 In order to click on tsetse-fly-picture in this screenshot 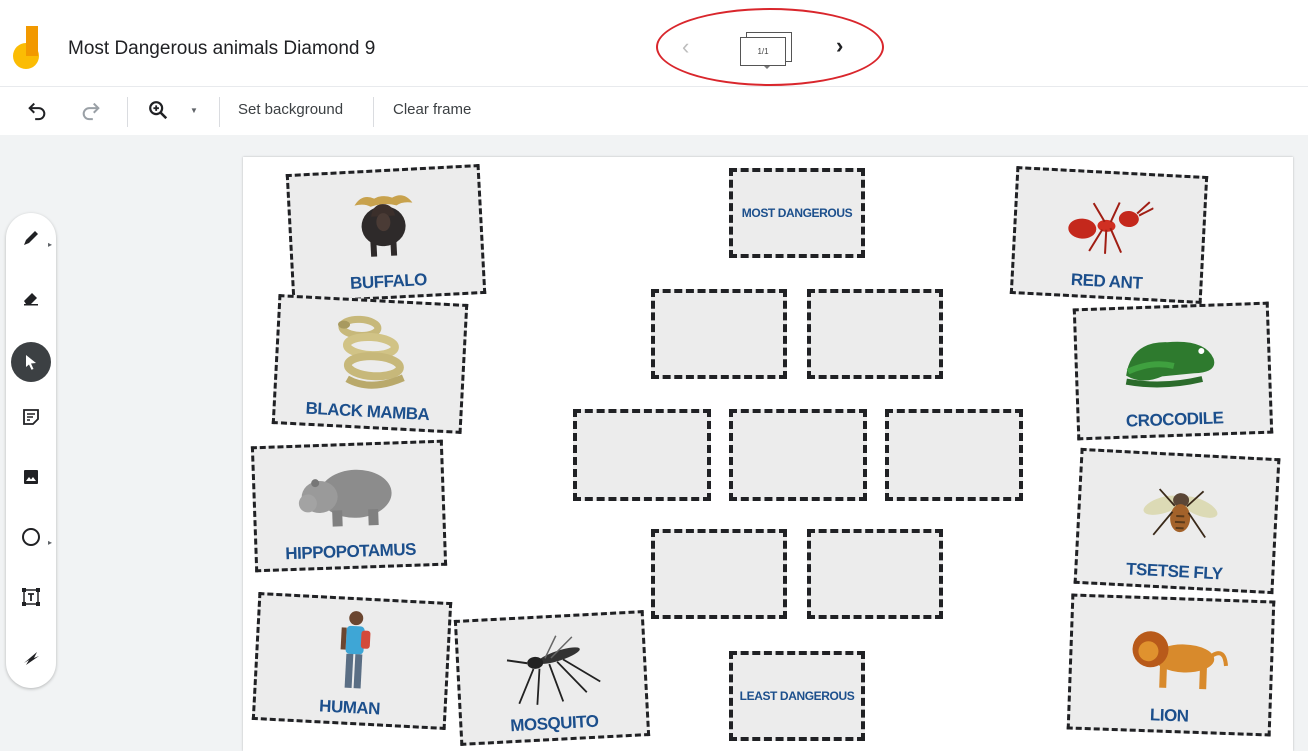, I will do `click(1180, 513)`.